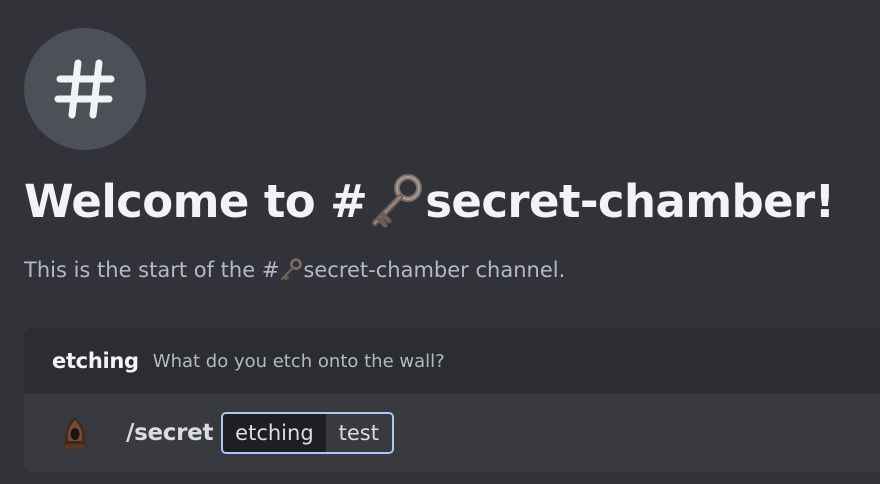 This screenshot has width=880, height=484. What do you see at coordinates (95, 361) in the screenshot?
I see `option-name: etching` at bounding box center [95, 361].